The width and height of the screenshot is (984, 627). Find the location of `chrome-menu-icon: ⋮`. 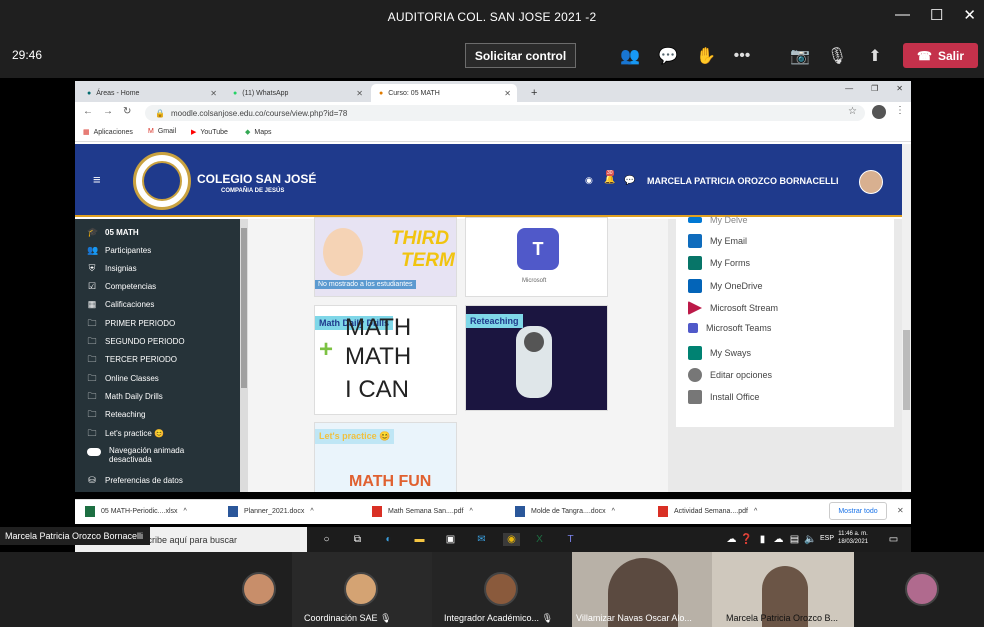

chrome-menu-icon: ⋮ is located at coordinates (900, 110).